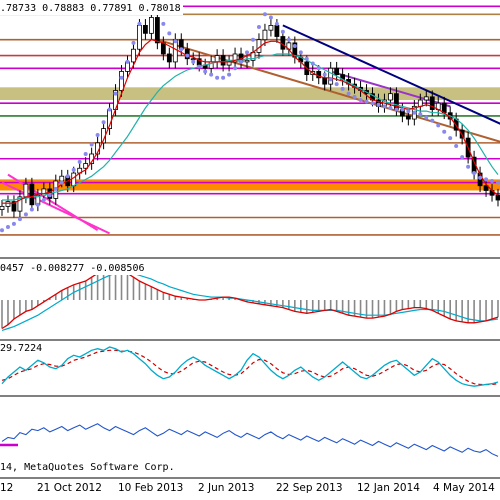 This screenshot has width=500, height=500. Describe the element at coordinates (69, 488) in the screenshot. I see `x-tick-label: 21 Oct 2012` at that location.